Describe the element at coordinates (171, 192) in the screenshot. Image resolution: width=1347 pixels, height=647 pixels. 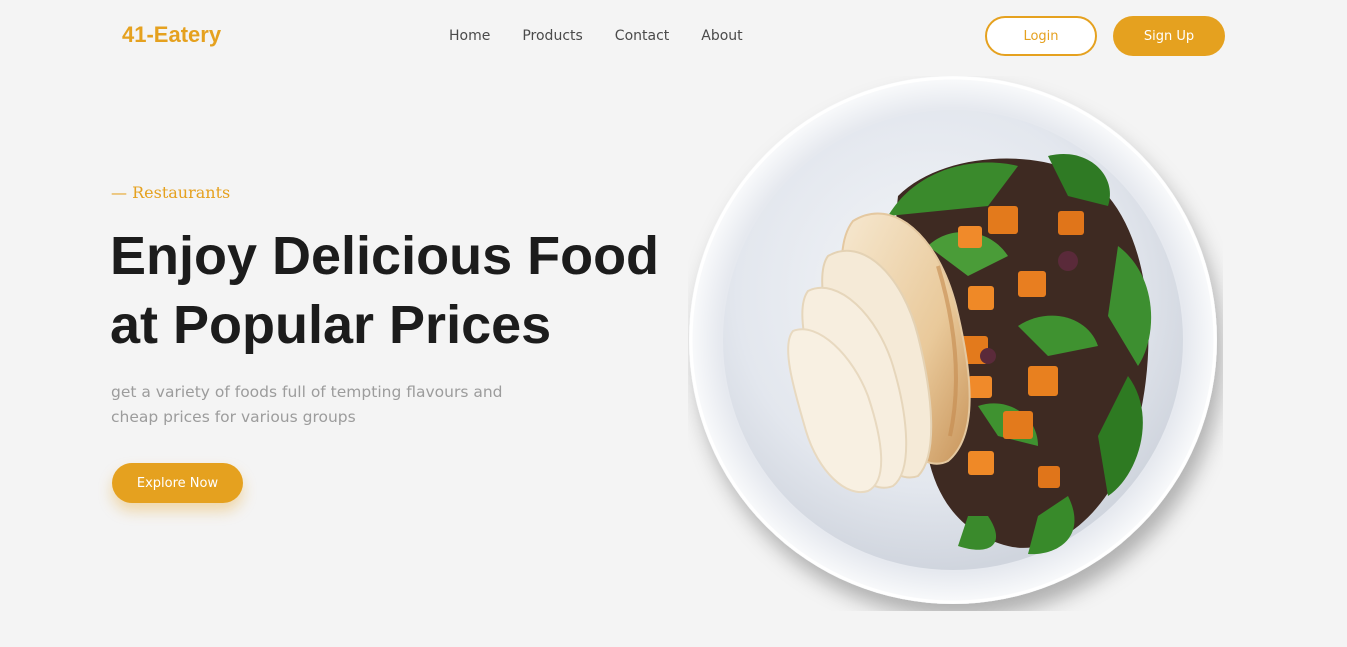
I see `hero-eyebrow: — Restaurants` at that location.